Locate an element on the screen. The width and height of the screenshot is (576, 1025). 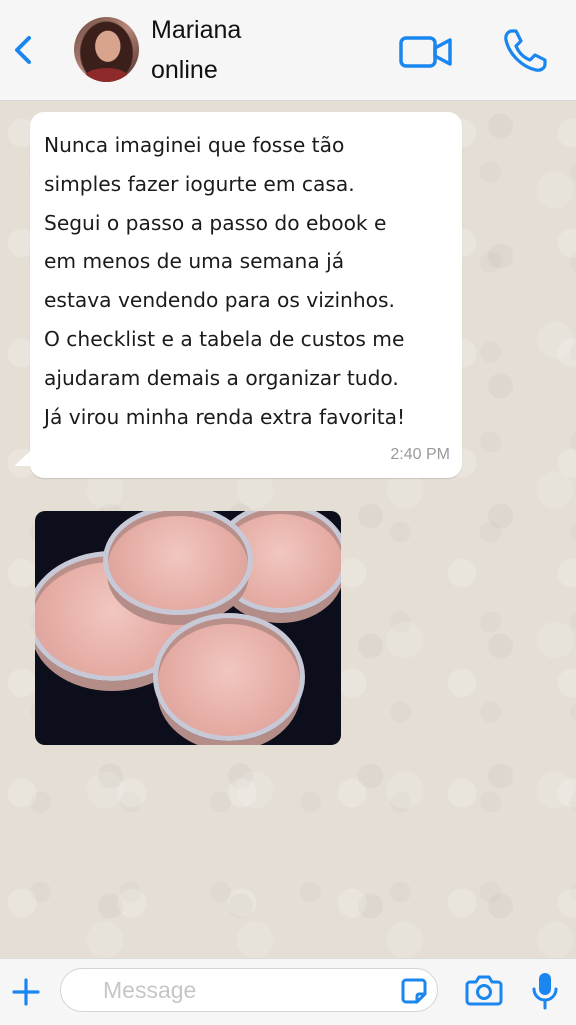
message-timestamp: 2:40 PM is located at coordinates (420, 454).